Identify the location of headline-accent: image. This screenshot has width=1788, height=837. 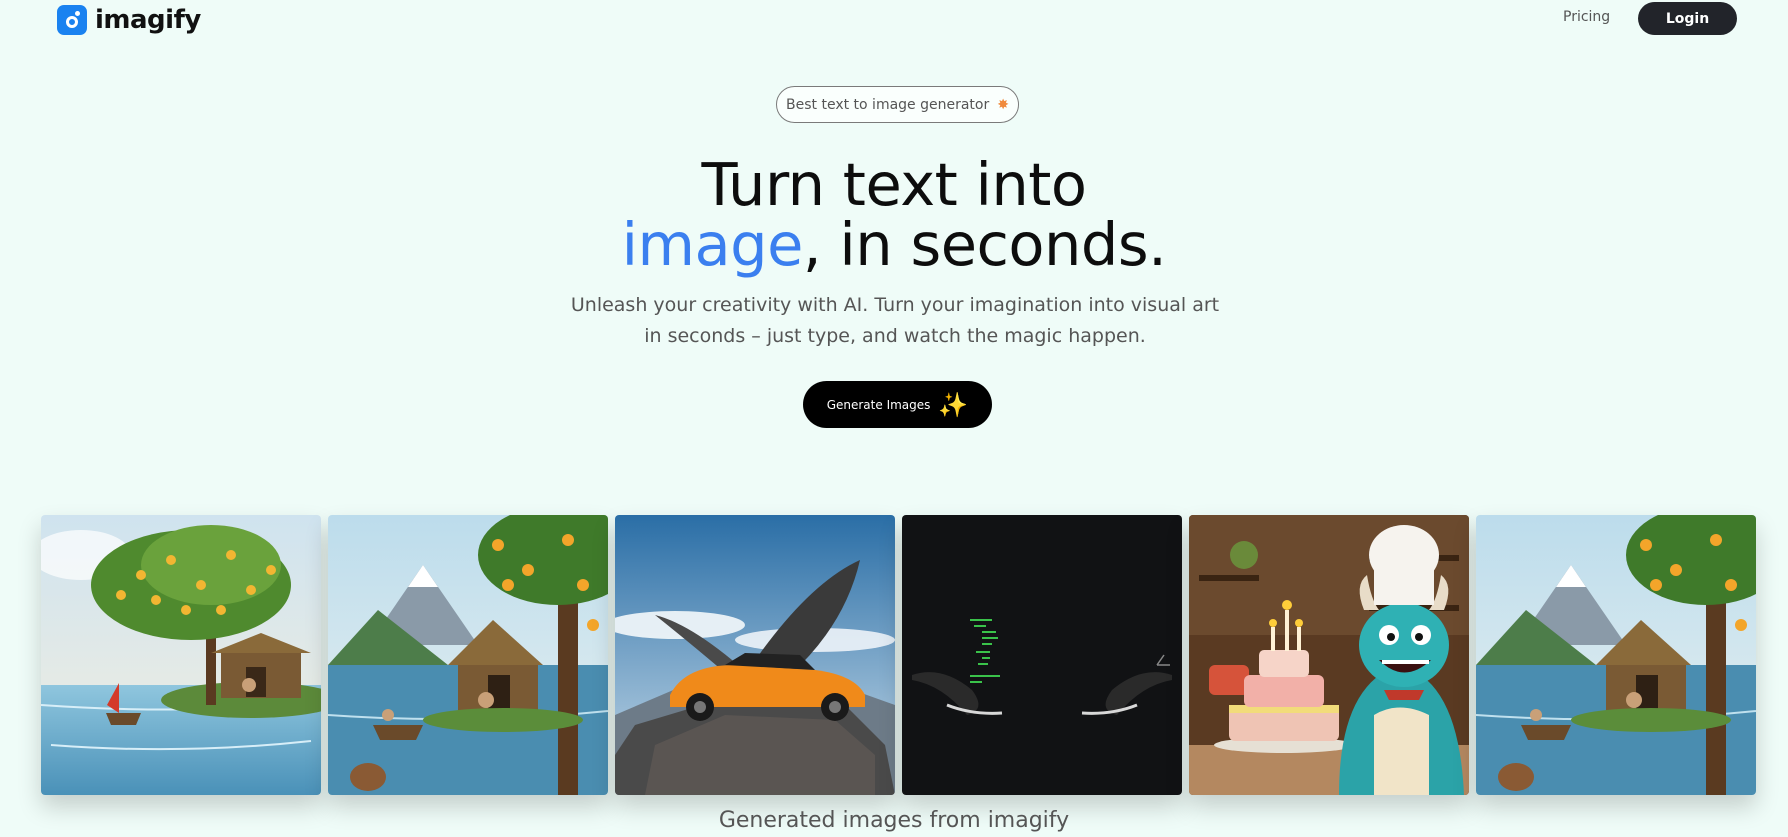
(712, 244).